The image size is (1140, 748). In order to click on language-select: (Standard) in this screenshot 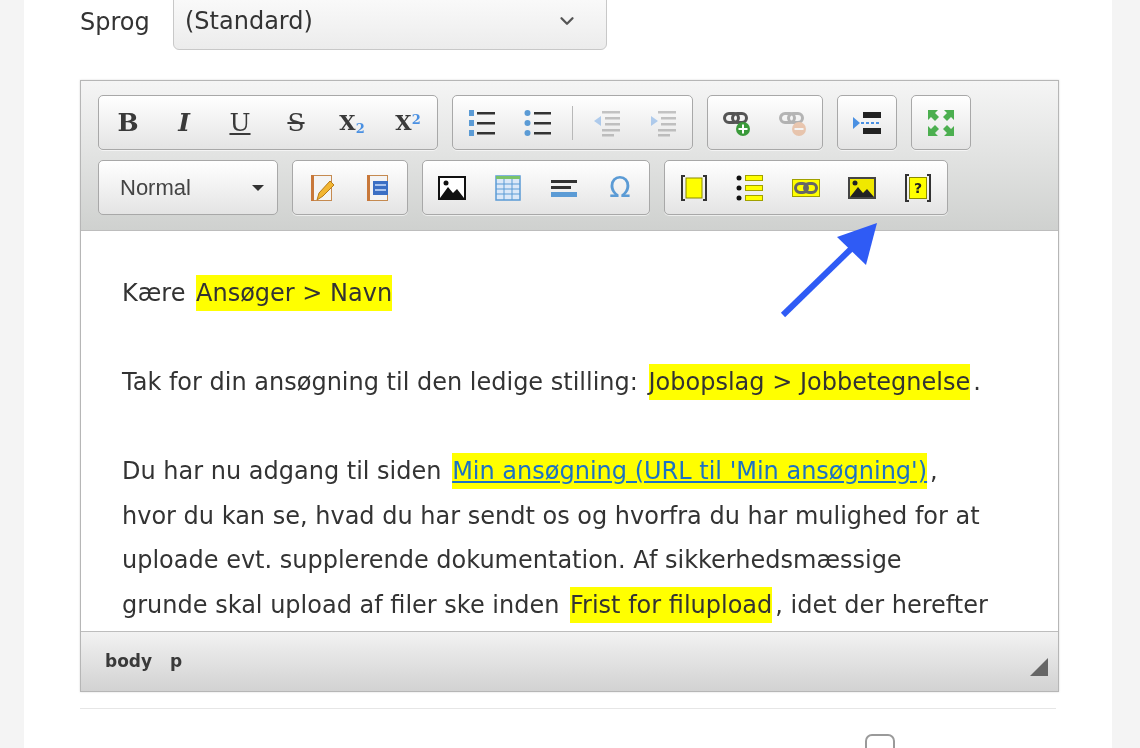, I will do `click(390, 25)`.